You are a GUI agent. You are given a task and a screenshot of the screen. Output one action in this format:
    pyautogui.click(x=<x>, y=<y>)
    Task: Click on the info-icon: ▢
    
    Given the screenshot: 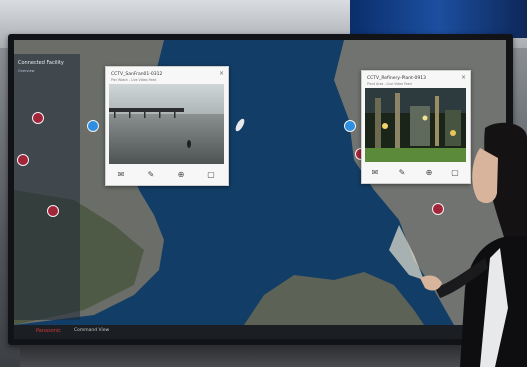 What is the action you would take?
    pyautogui.click(x=211, y=174)
    